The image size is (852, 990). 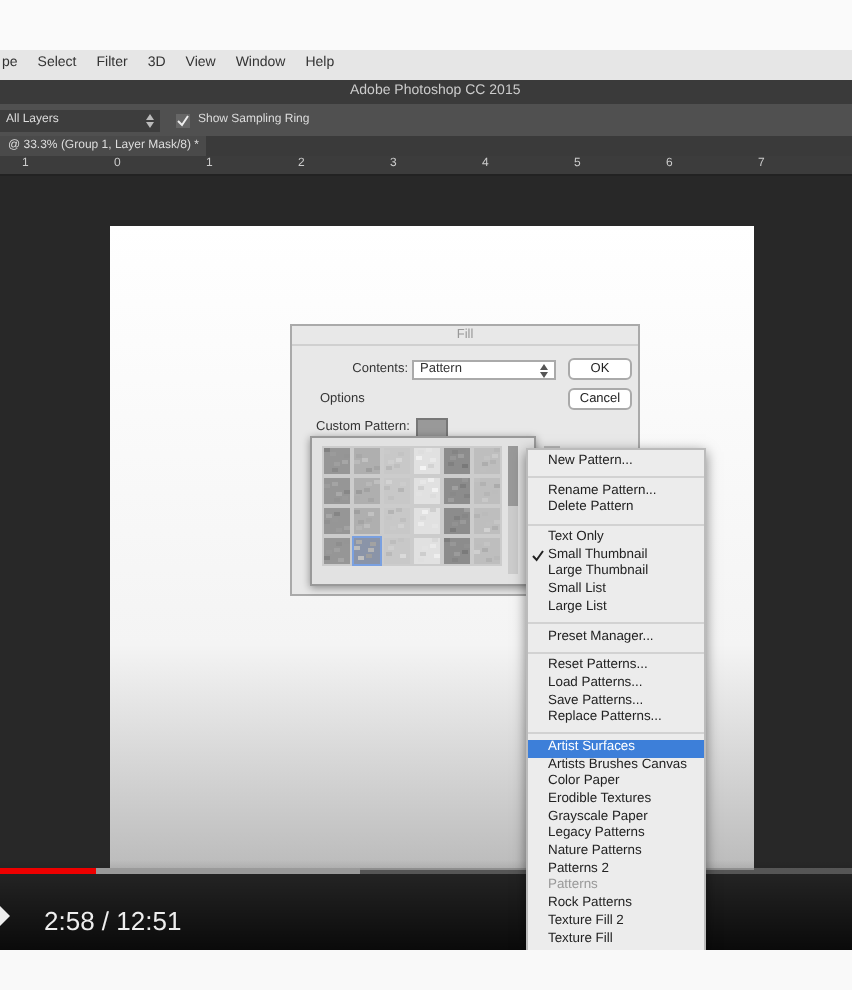 What do you see at coordinates (513, 510) in the screenshot?
I see `scrollbar` at bounding box center [513, 510].